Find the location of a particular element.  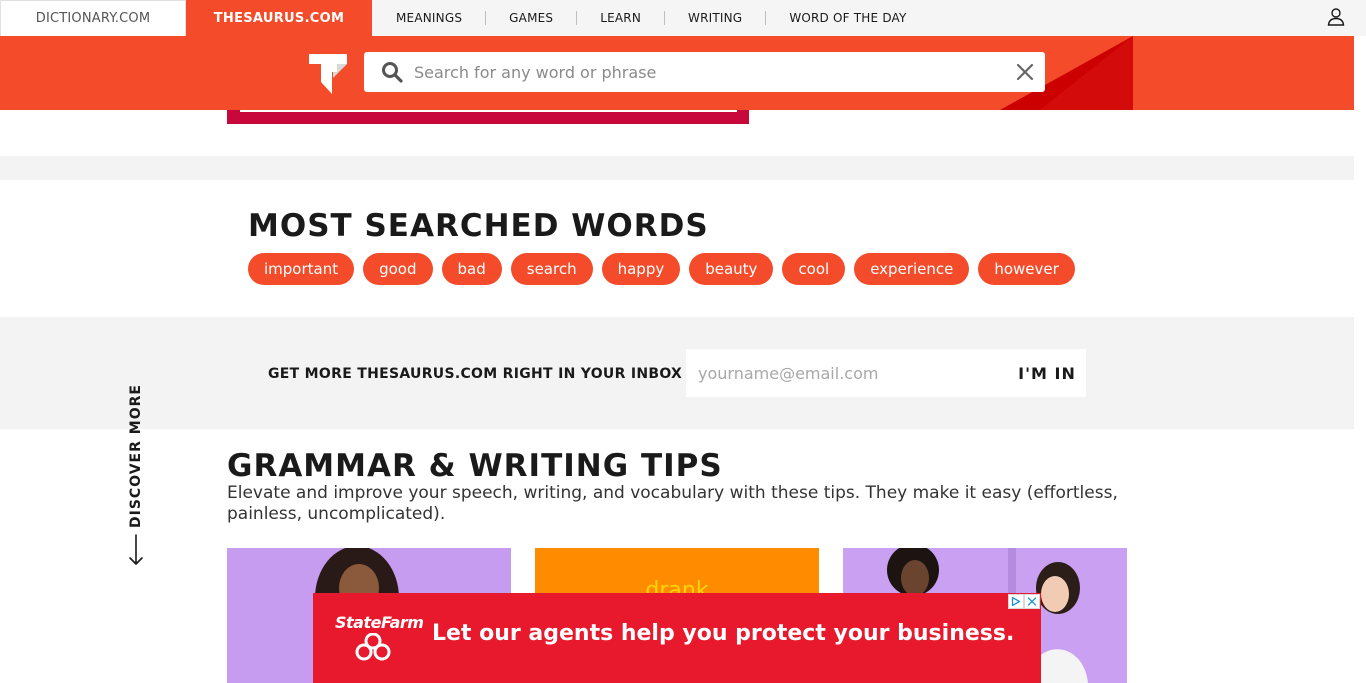

ad-banner-remnant is located at coordinates (488, 117).